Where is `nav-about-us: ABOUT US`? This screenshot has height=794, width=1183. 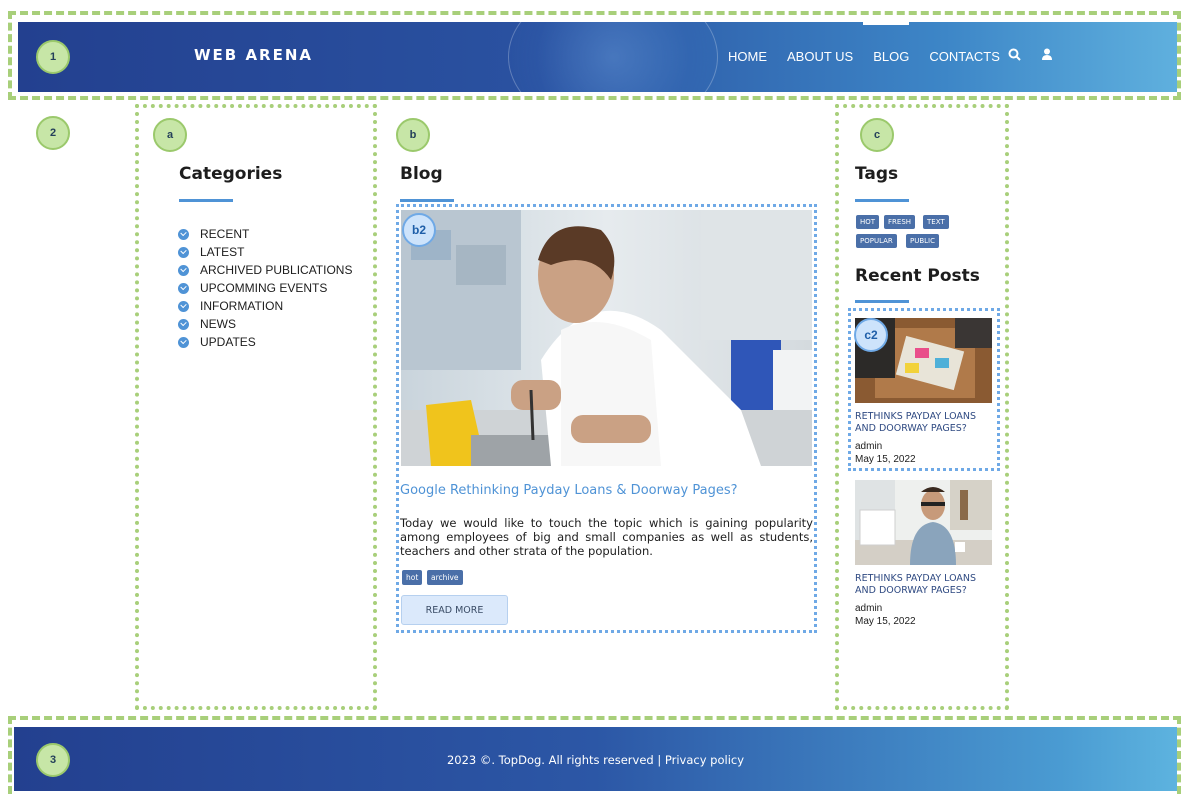
nav-about-us: ABOUT US is located at coordinates (820, 56).